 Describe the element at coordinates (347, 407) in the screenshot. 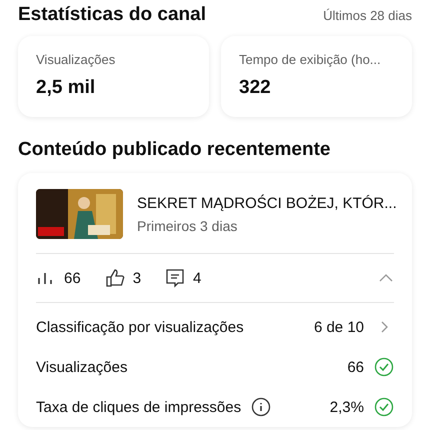

I see `metric-value: 2,3%` at that location.